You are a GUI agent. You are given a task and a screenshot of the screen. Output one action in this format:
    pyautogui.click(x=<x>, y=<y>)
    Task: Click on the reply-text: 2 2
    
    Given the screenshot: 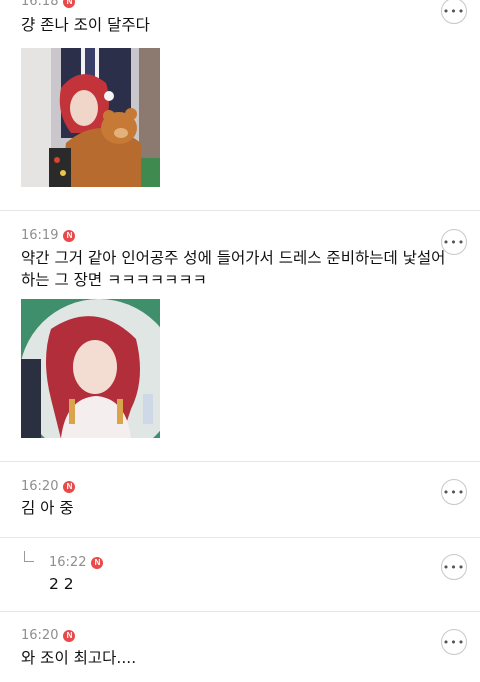 What is the action you would take?
    pyautogui.click(x=61, y=584)
    